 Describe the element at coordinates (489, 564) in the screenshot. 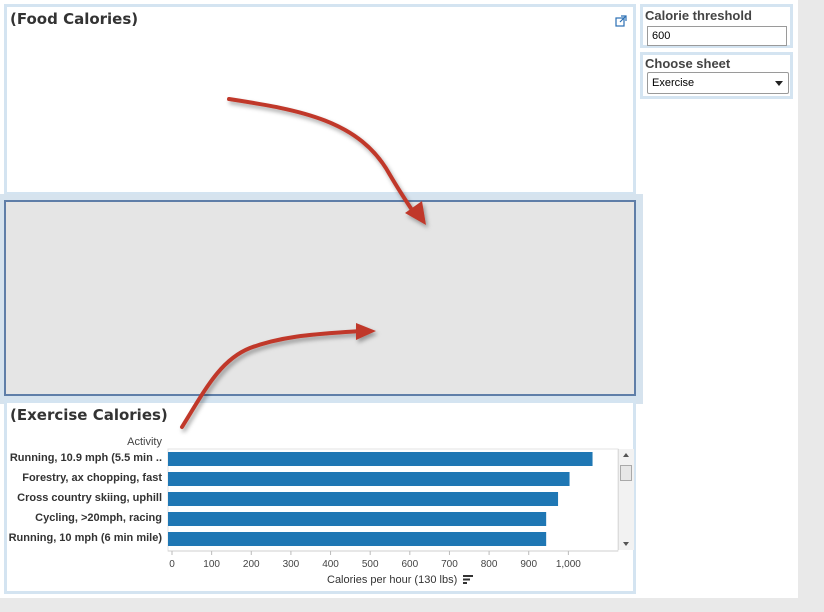

I see `x-tick-label-8: 800` at that location.